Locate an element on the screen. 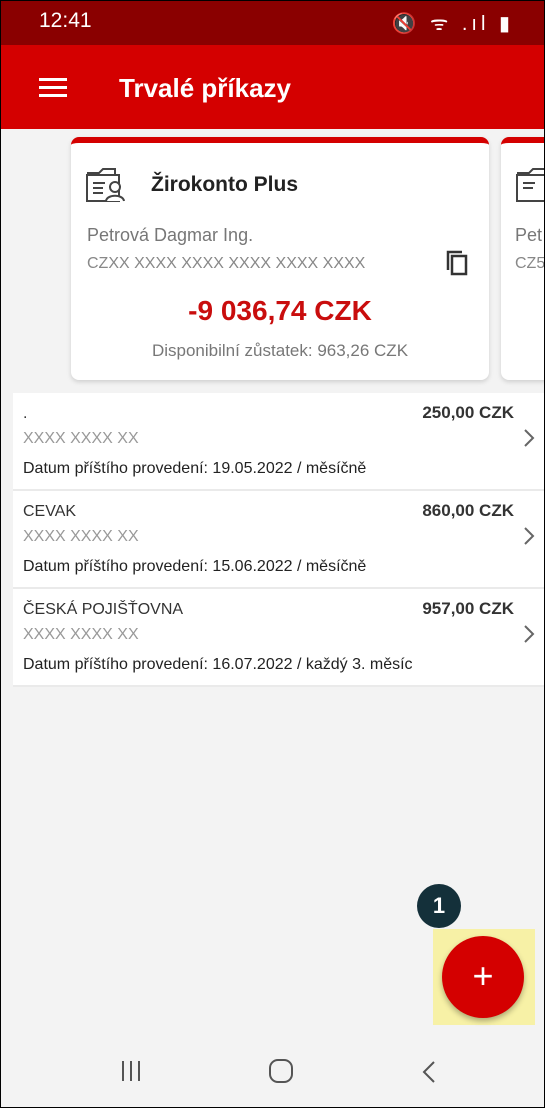  hamburger-menu-icon is located at coordinates (53, 87).